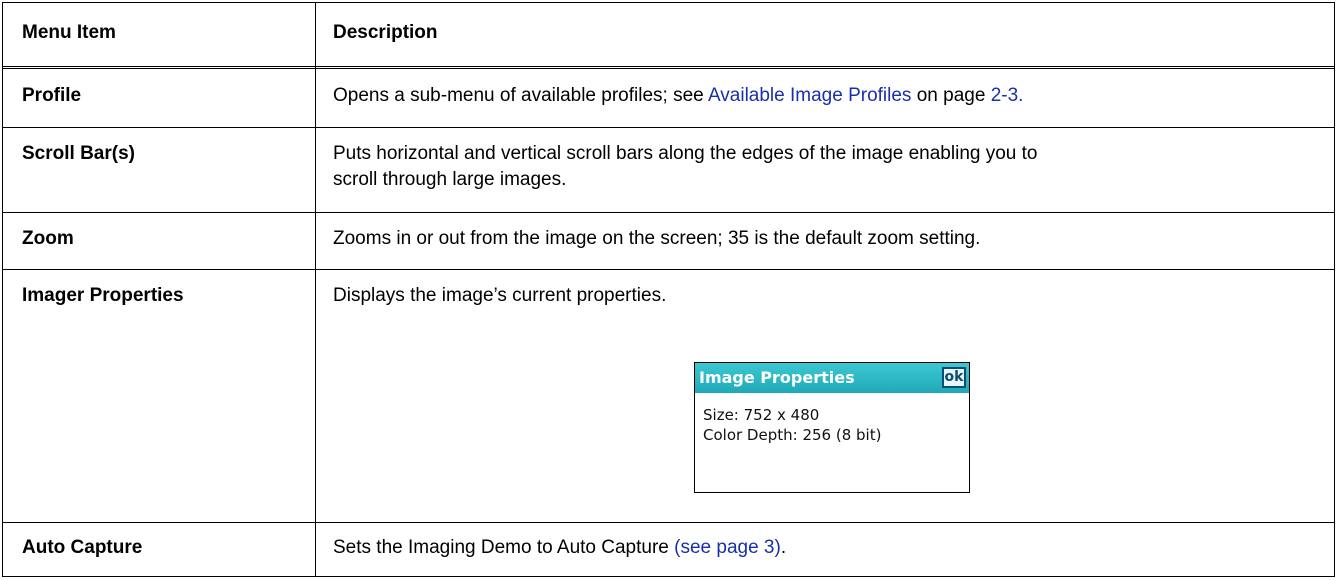 Image resolution: width=1338 pixels, height=580 pixels. I want to click on description-text: Sets the Imaging Demo to Auto Capture, so click(504, 547).